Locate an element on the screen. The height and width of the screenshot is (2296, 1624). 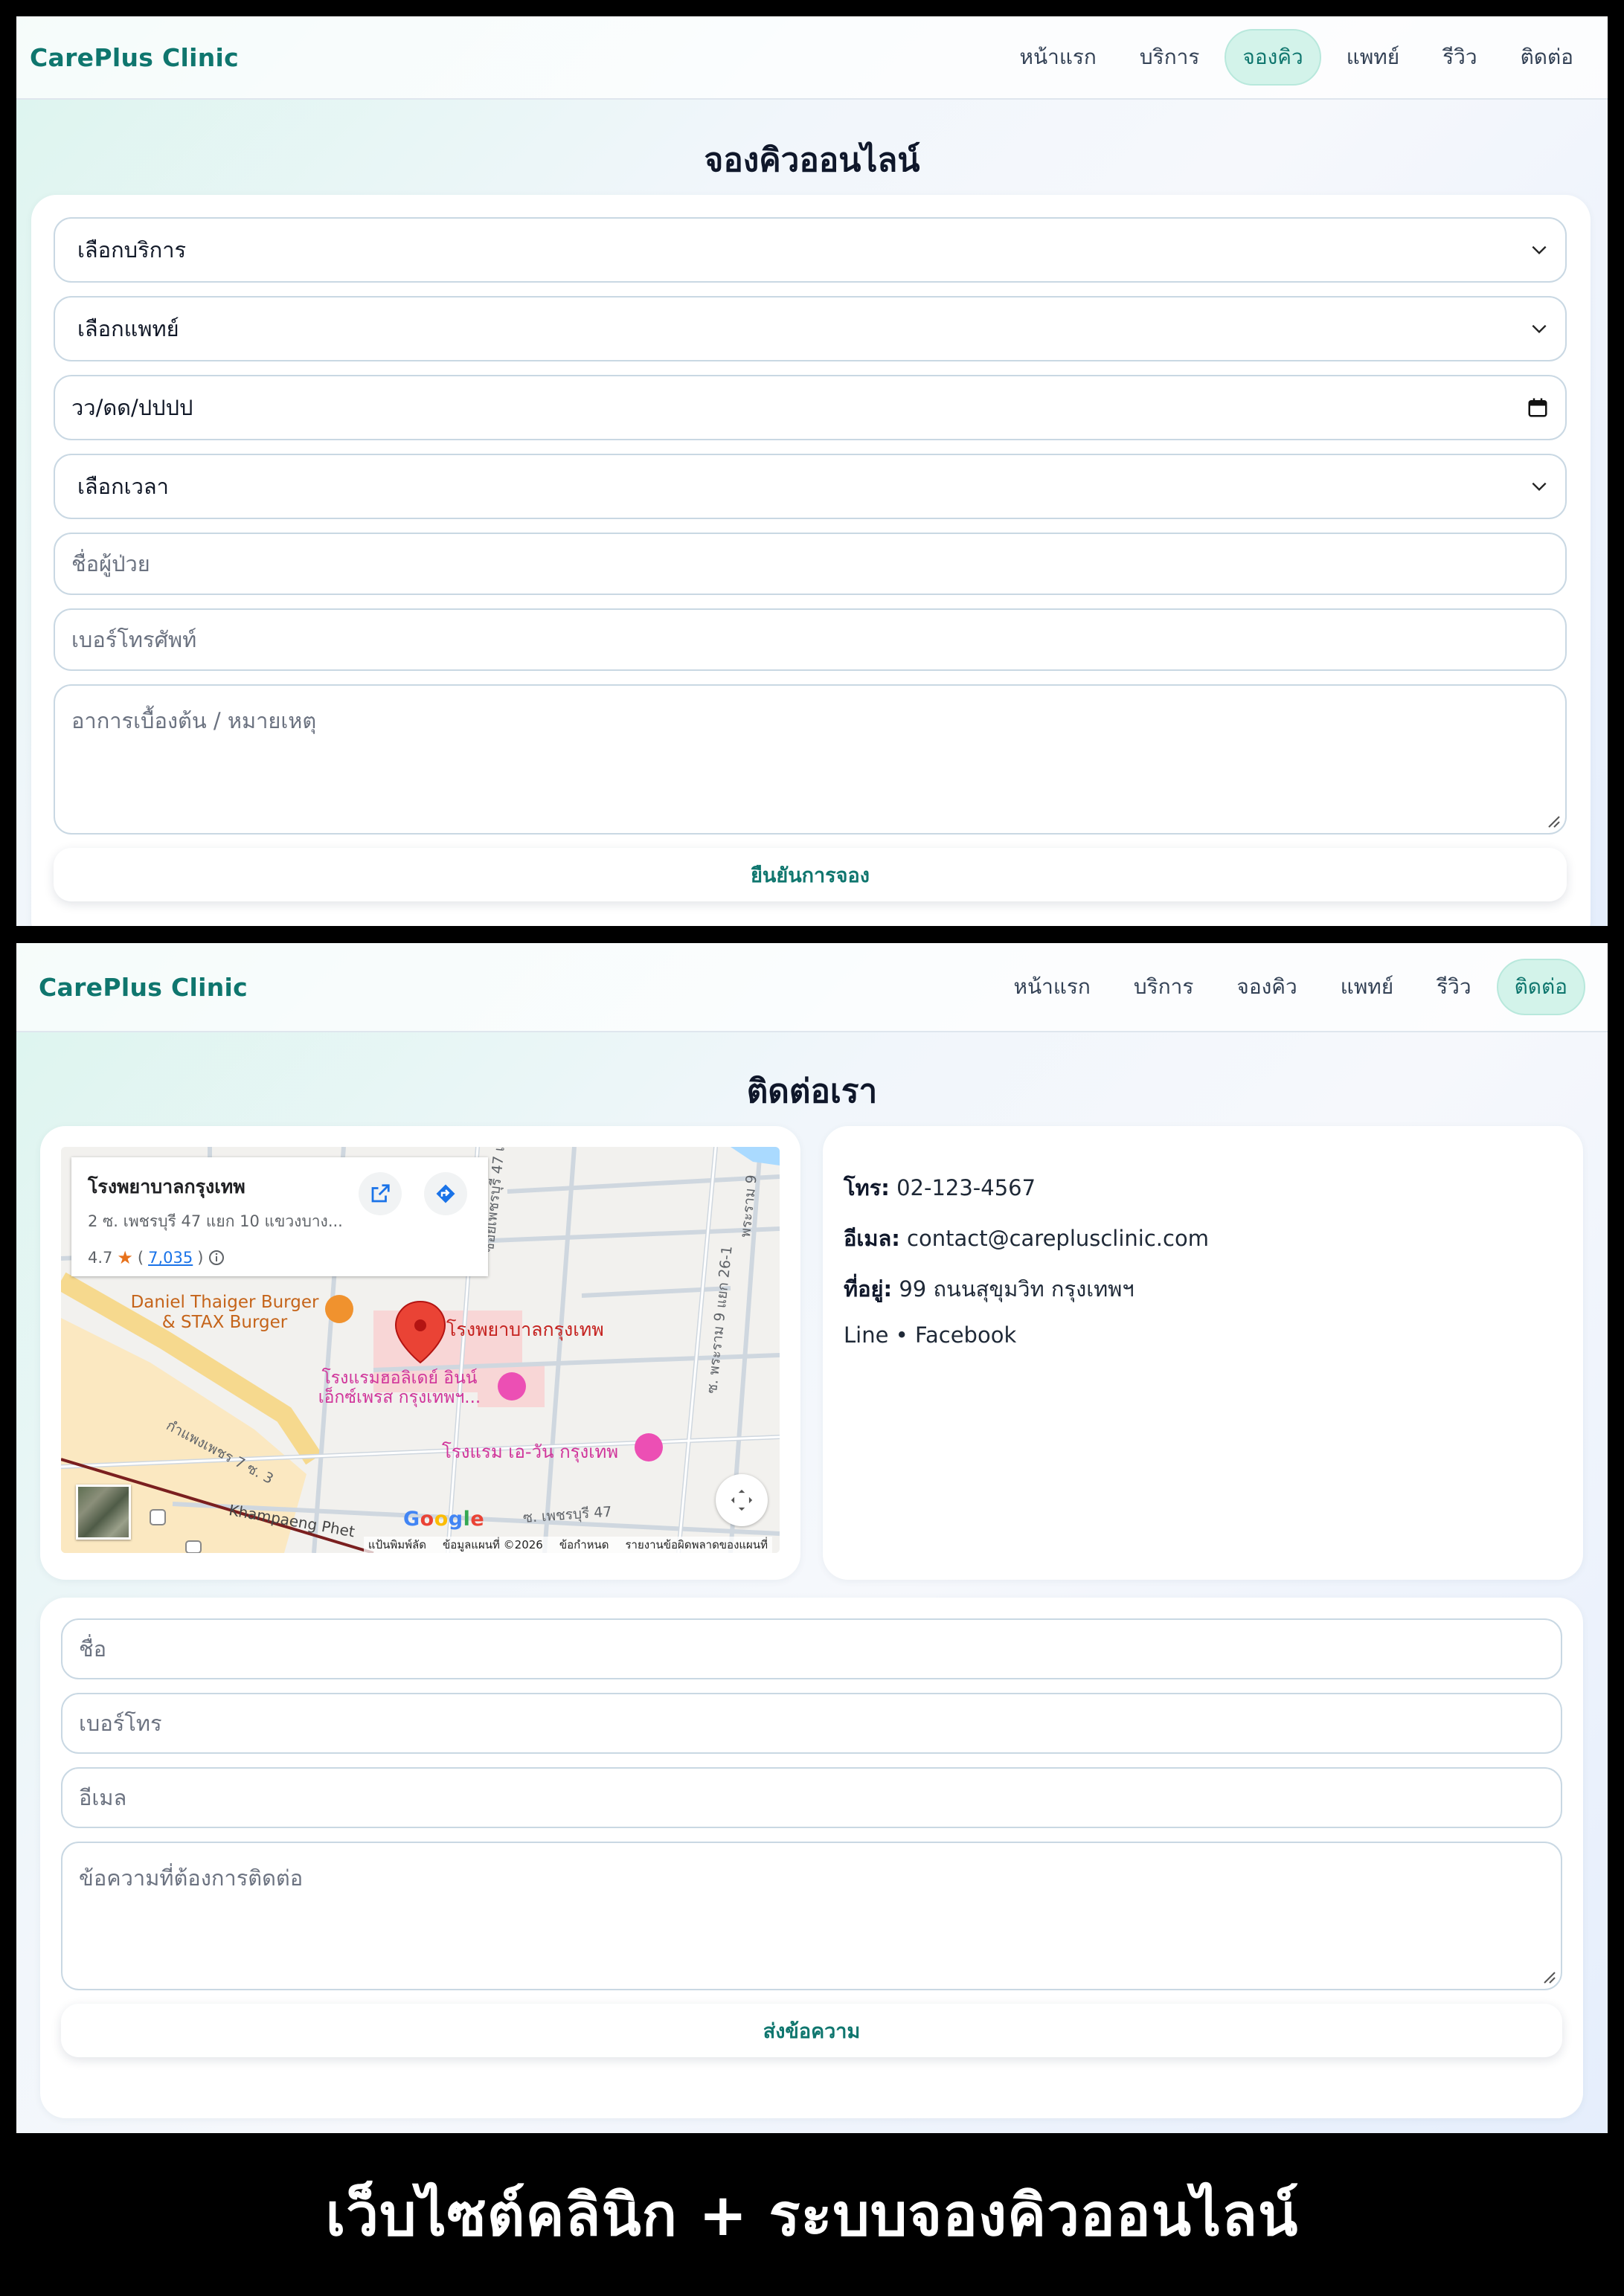
date-input: วว/ดด/ปปปป is located at coordinates (811, 407).